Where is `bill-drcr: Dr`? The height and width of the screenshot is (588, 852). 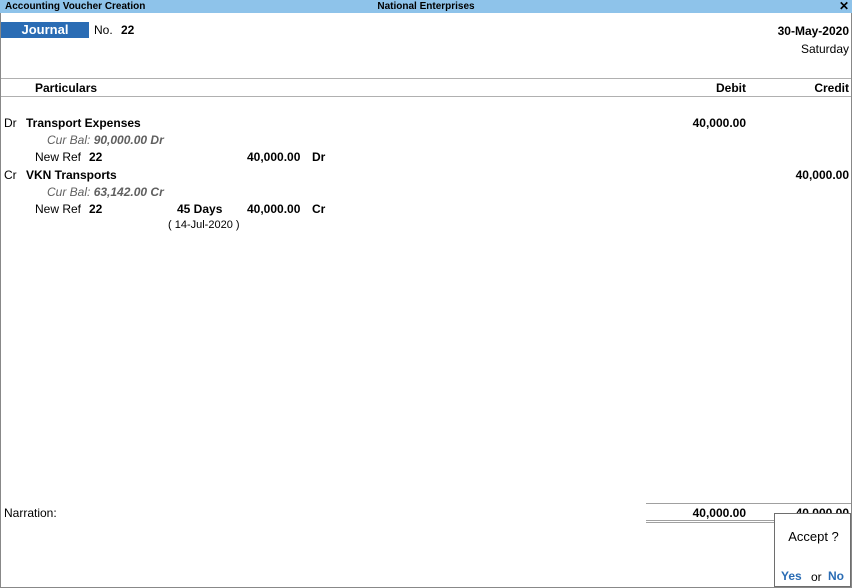 bill-drcr: Dr is located at coordinates (318, 157).